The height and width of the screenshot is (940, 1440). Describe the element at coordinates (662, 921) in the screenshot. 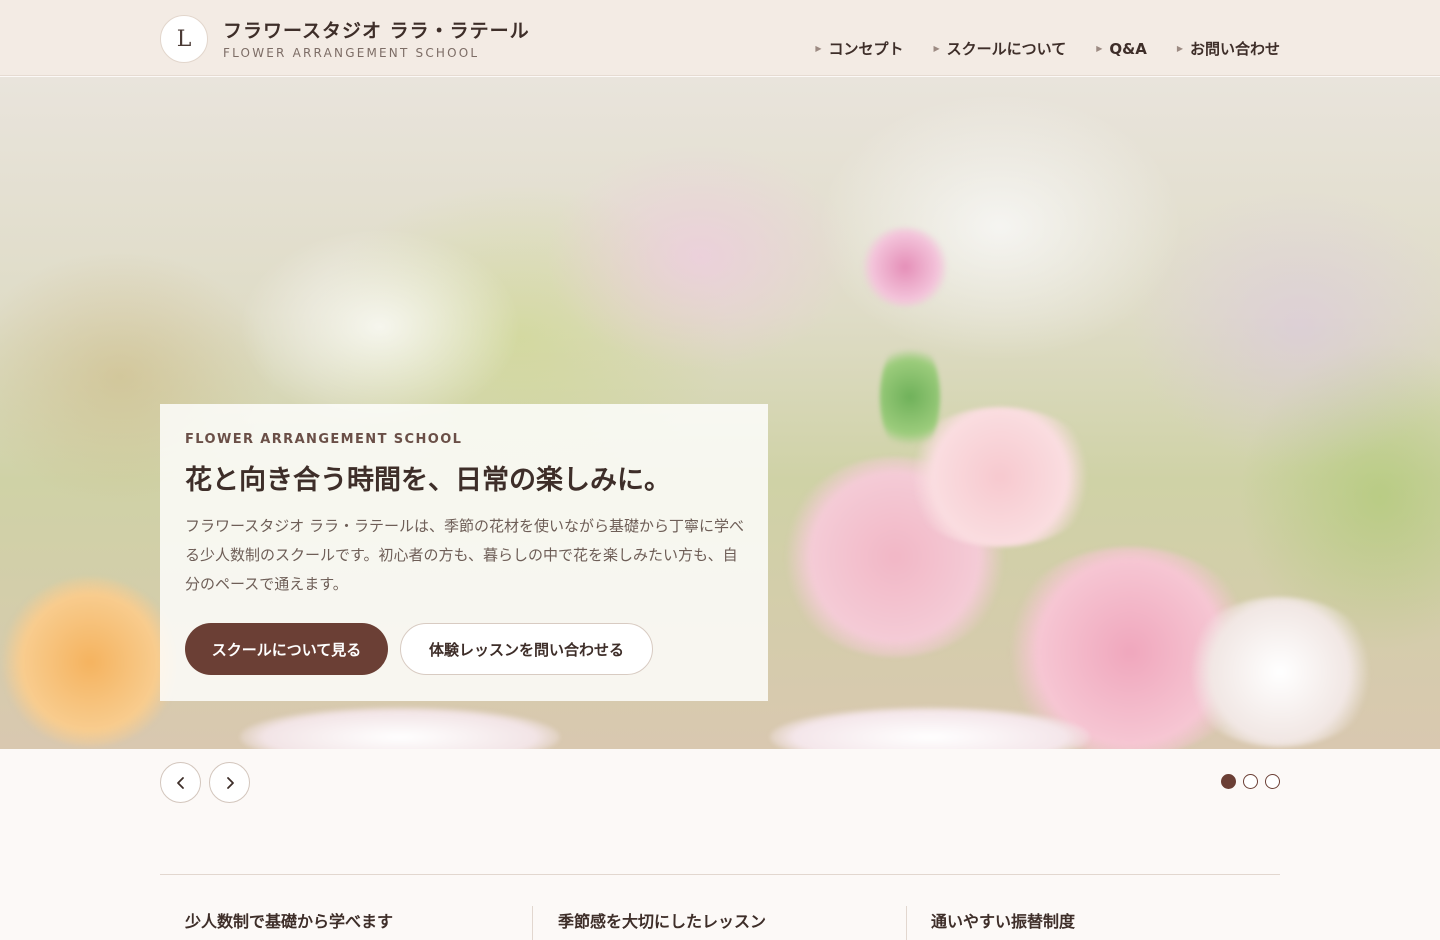

I see `feature-seasonal-lesson: 季節感を大切にしたレッスン` at that location.